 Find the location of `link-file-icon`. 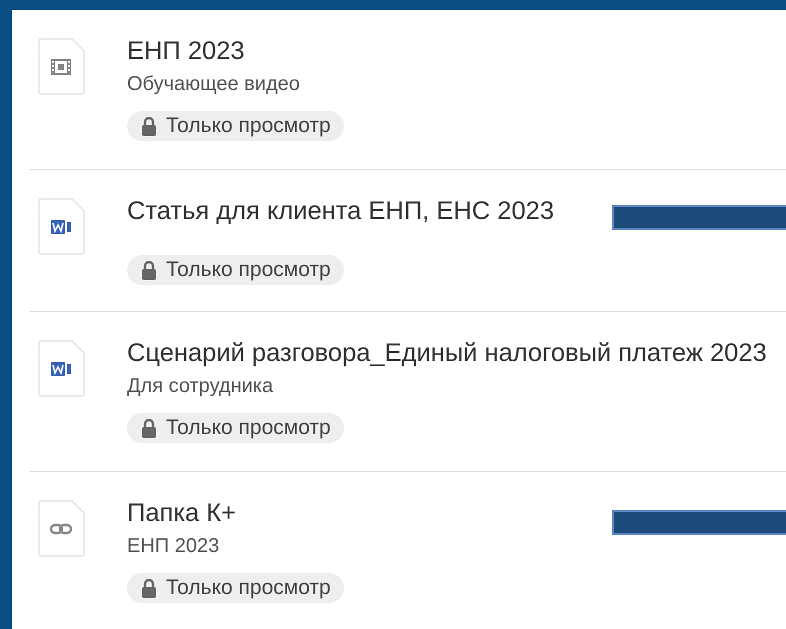

link-file-icon is located at coordinates (61, 528).